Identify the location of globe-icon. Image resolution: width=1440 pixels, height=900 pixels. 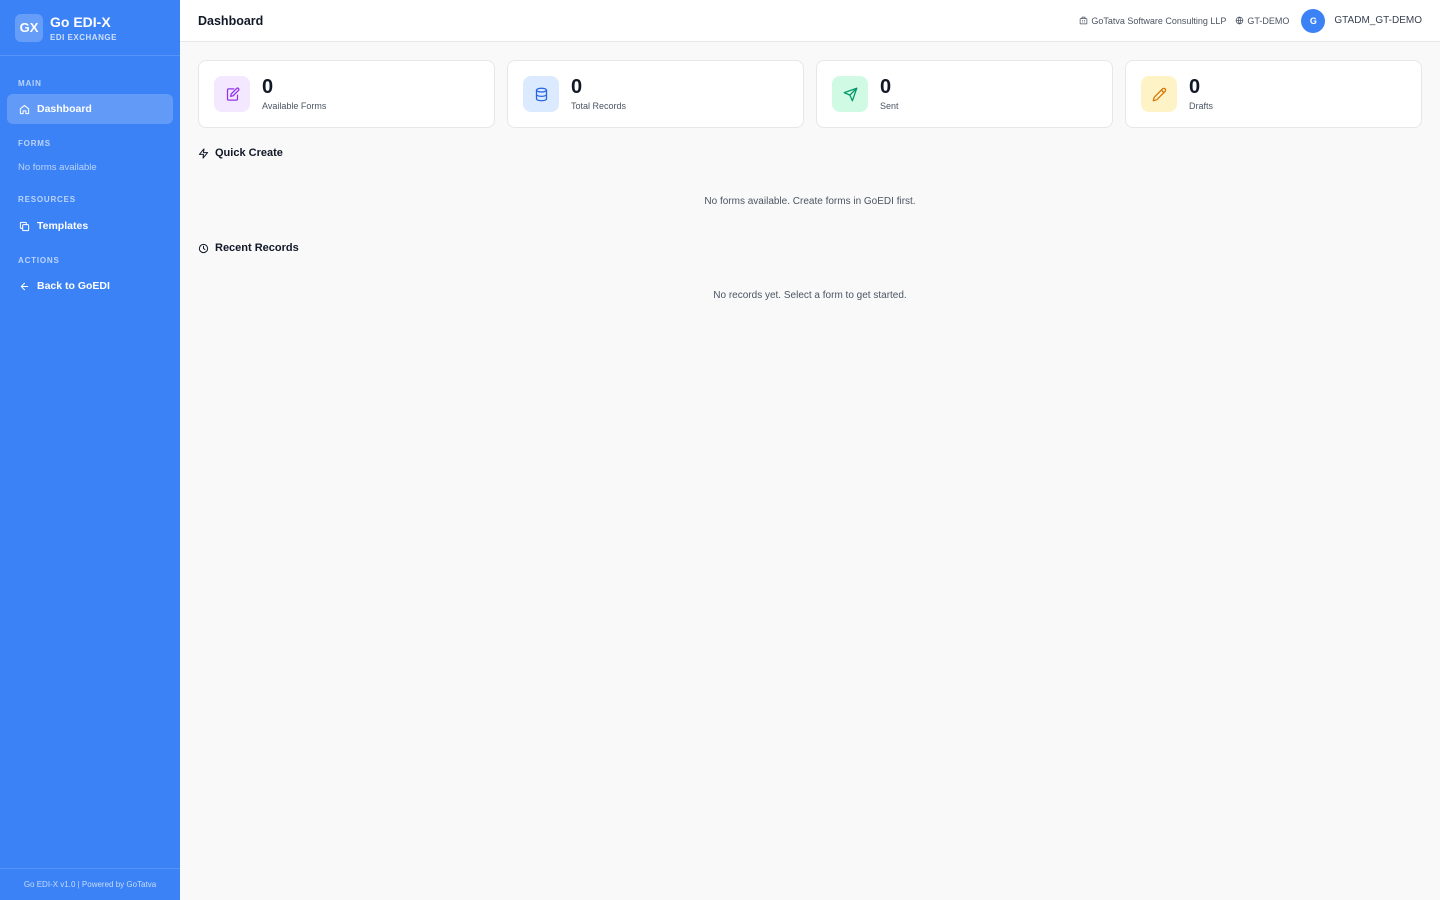
(1240, 20).